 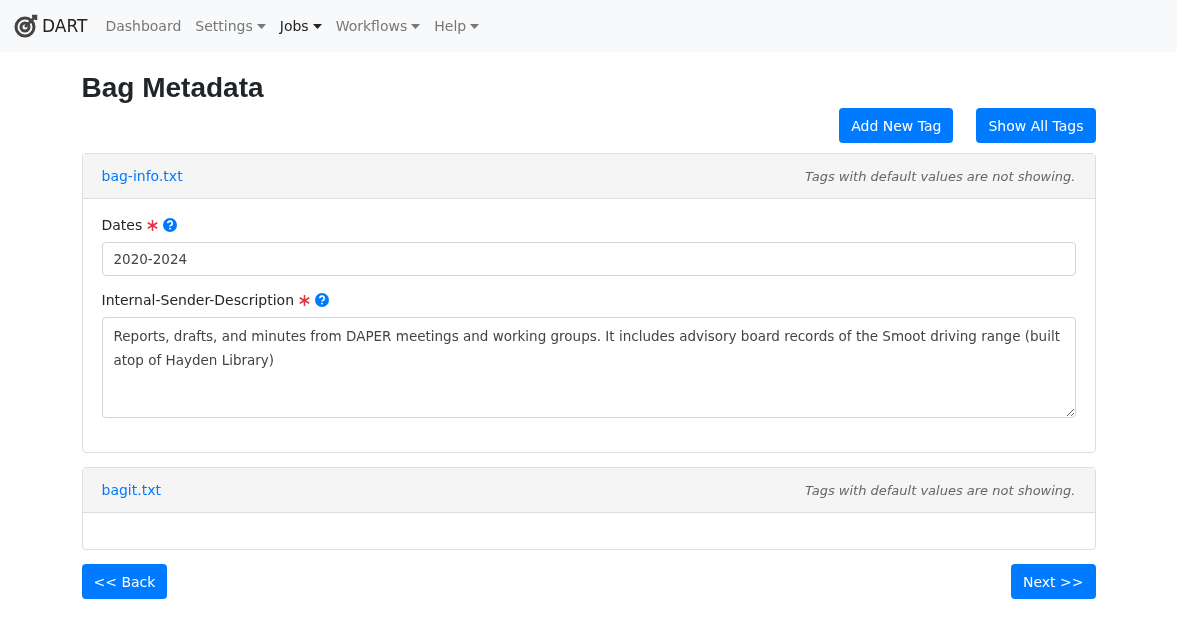 I want to click on brand-name: DART, so click(x=65, y=26).